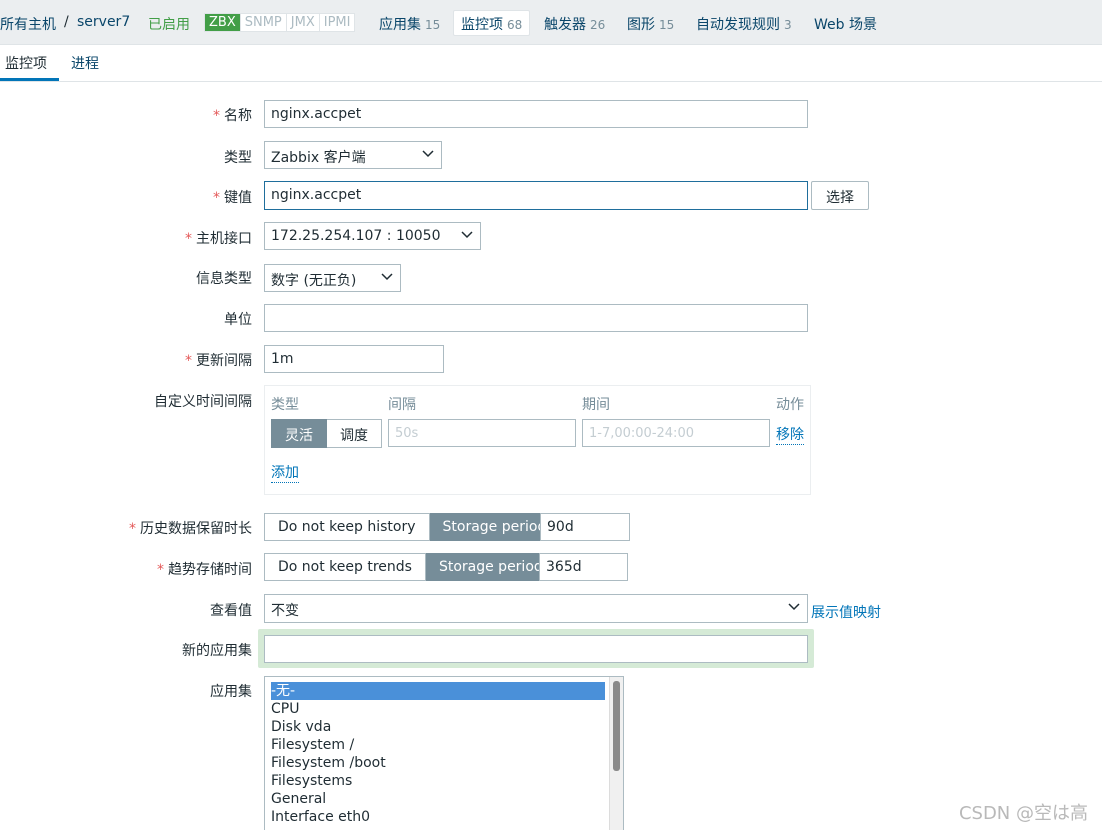 The height and width of the screenshot is (830, 1102). I want to click on tab-applications: 应用集 15, so click(409, 24).